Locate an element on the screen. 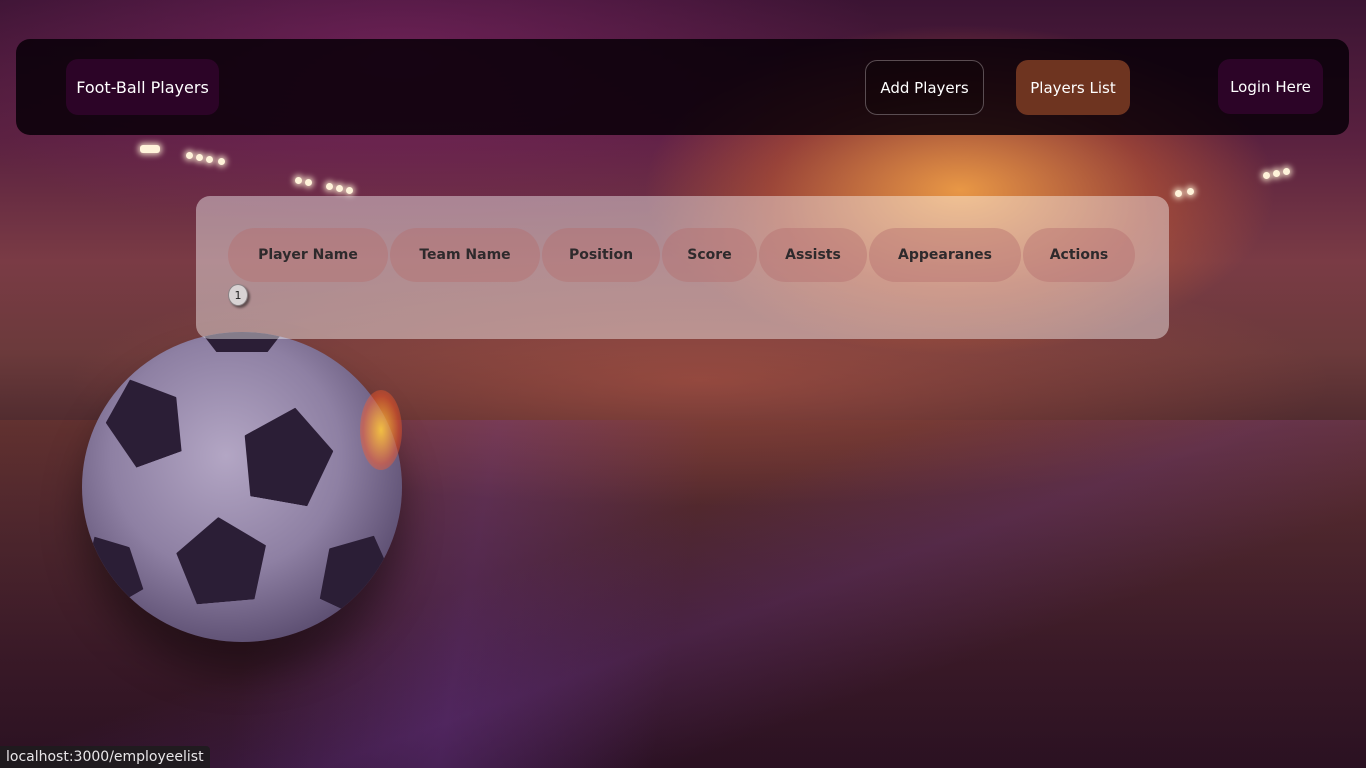 This screenshot has width=1366, height=768. browser-status-bar: localhost:3000/employeelist is located at coordinates (105, 757).